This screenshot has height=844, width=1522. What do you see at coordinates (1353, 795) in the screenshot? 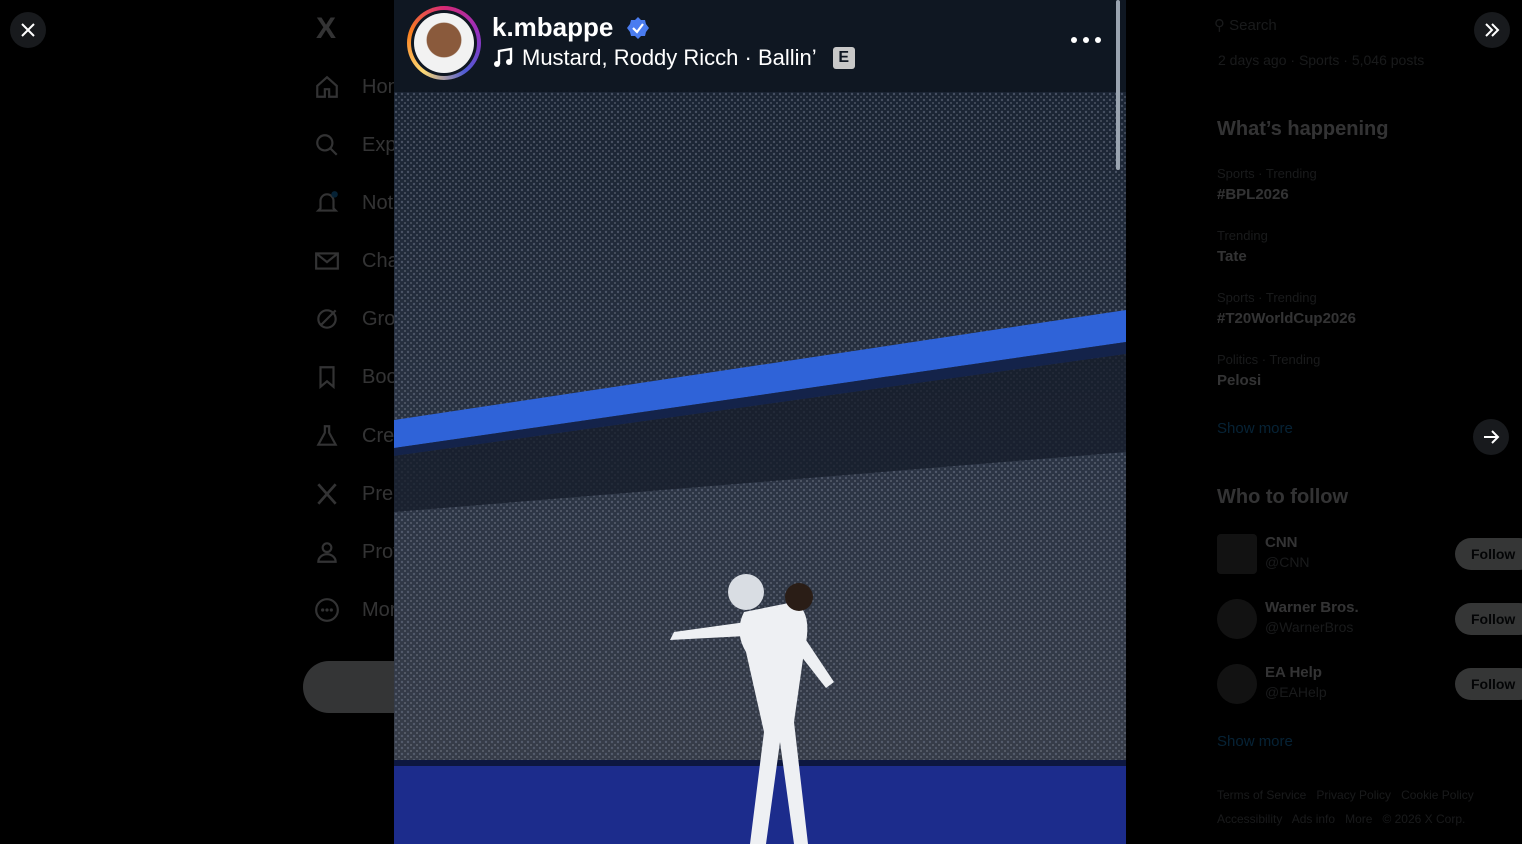
I see `footer-link: Privacy Policy` at bounding box center [1353, 795].